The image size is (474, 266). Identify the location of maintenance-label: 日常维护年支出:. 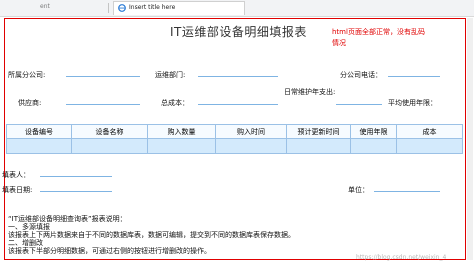
(310, 92).